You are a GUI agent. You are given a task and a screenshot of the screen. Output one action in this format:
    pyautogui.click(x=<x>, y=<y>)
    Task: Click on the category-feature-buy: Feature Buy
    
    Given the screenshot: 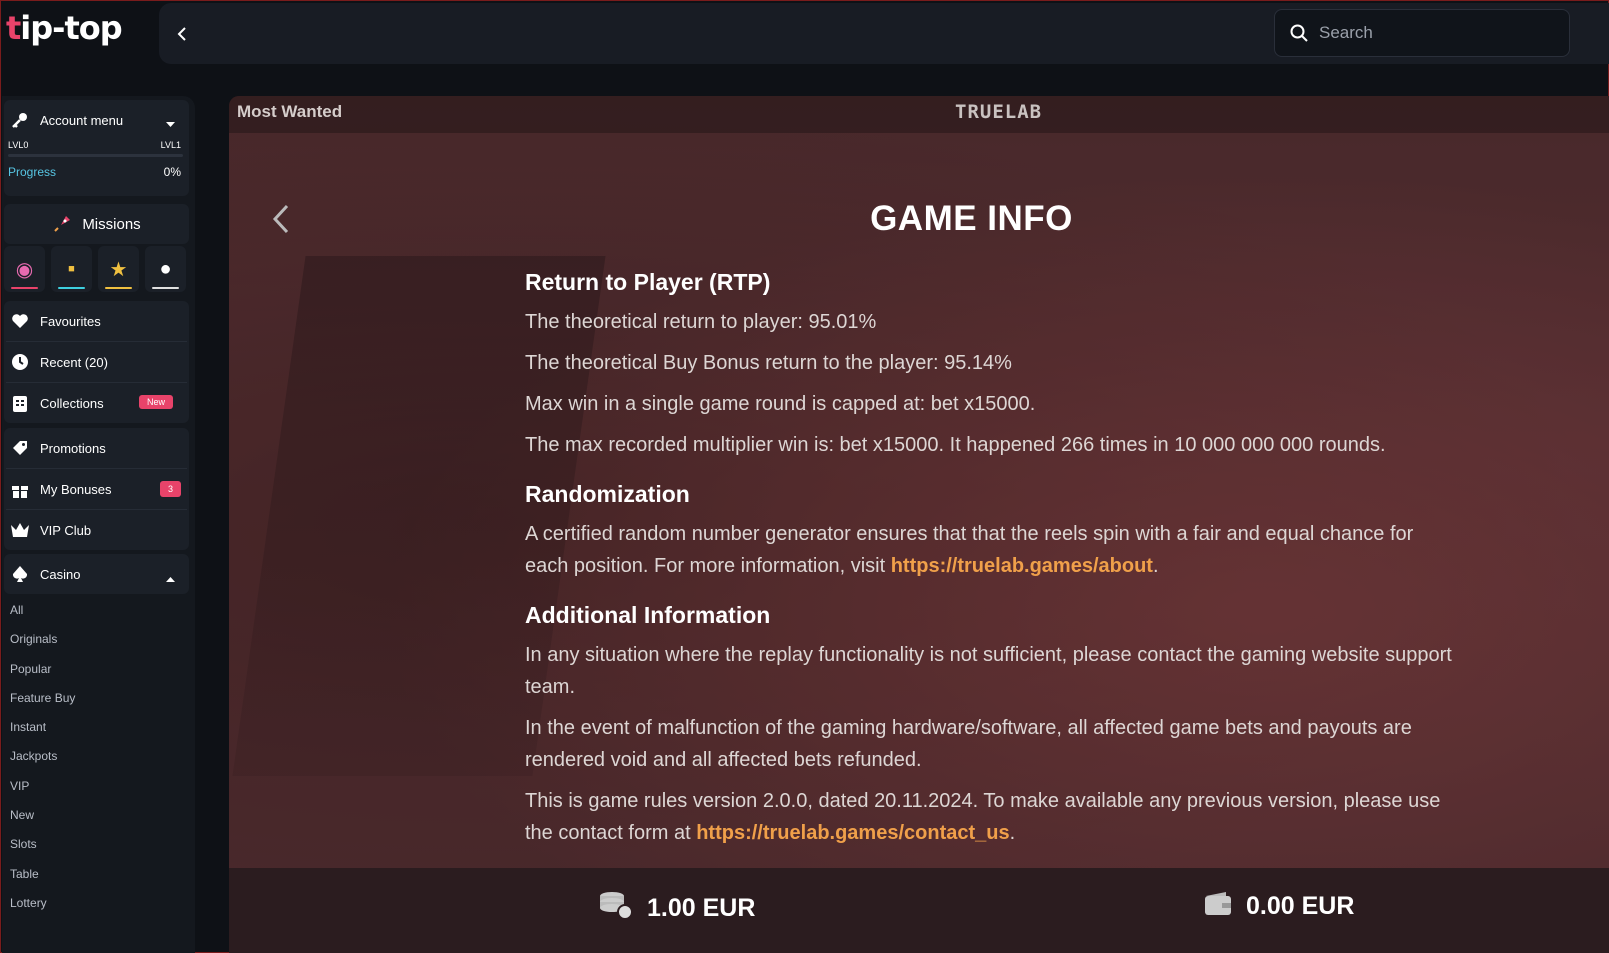 What is the action you would take?
    pyautogui.click(x=96, y=698)
    